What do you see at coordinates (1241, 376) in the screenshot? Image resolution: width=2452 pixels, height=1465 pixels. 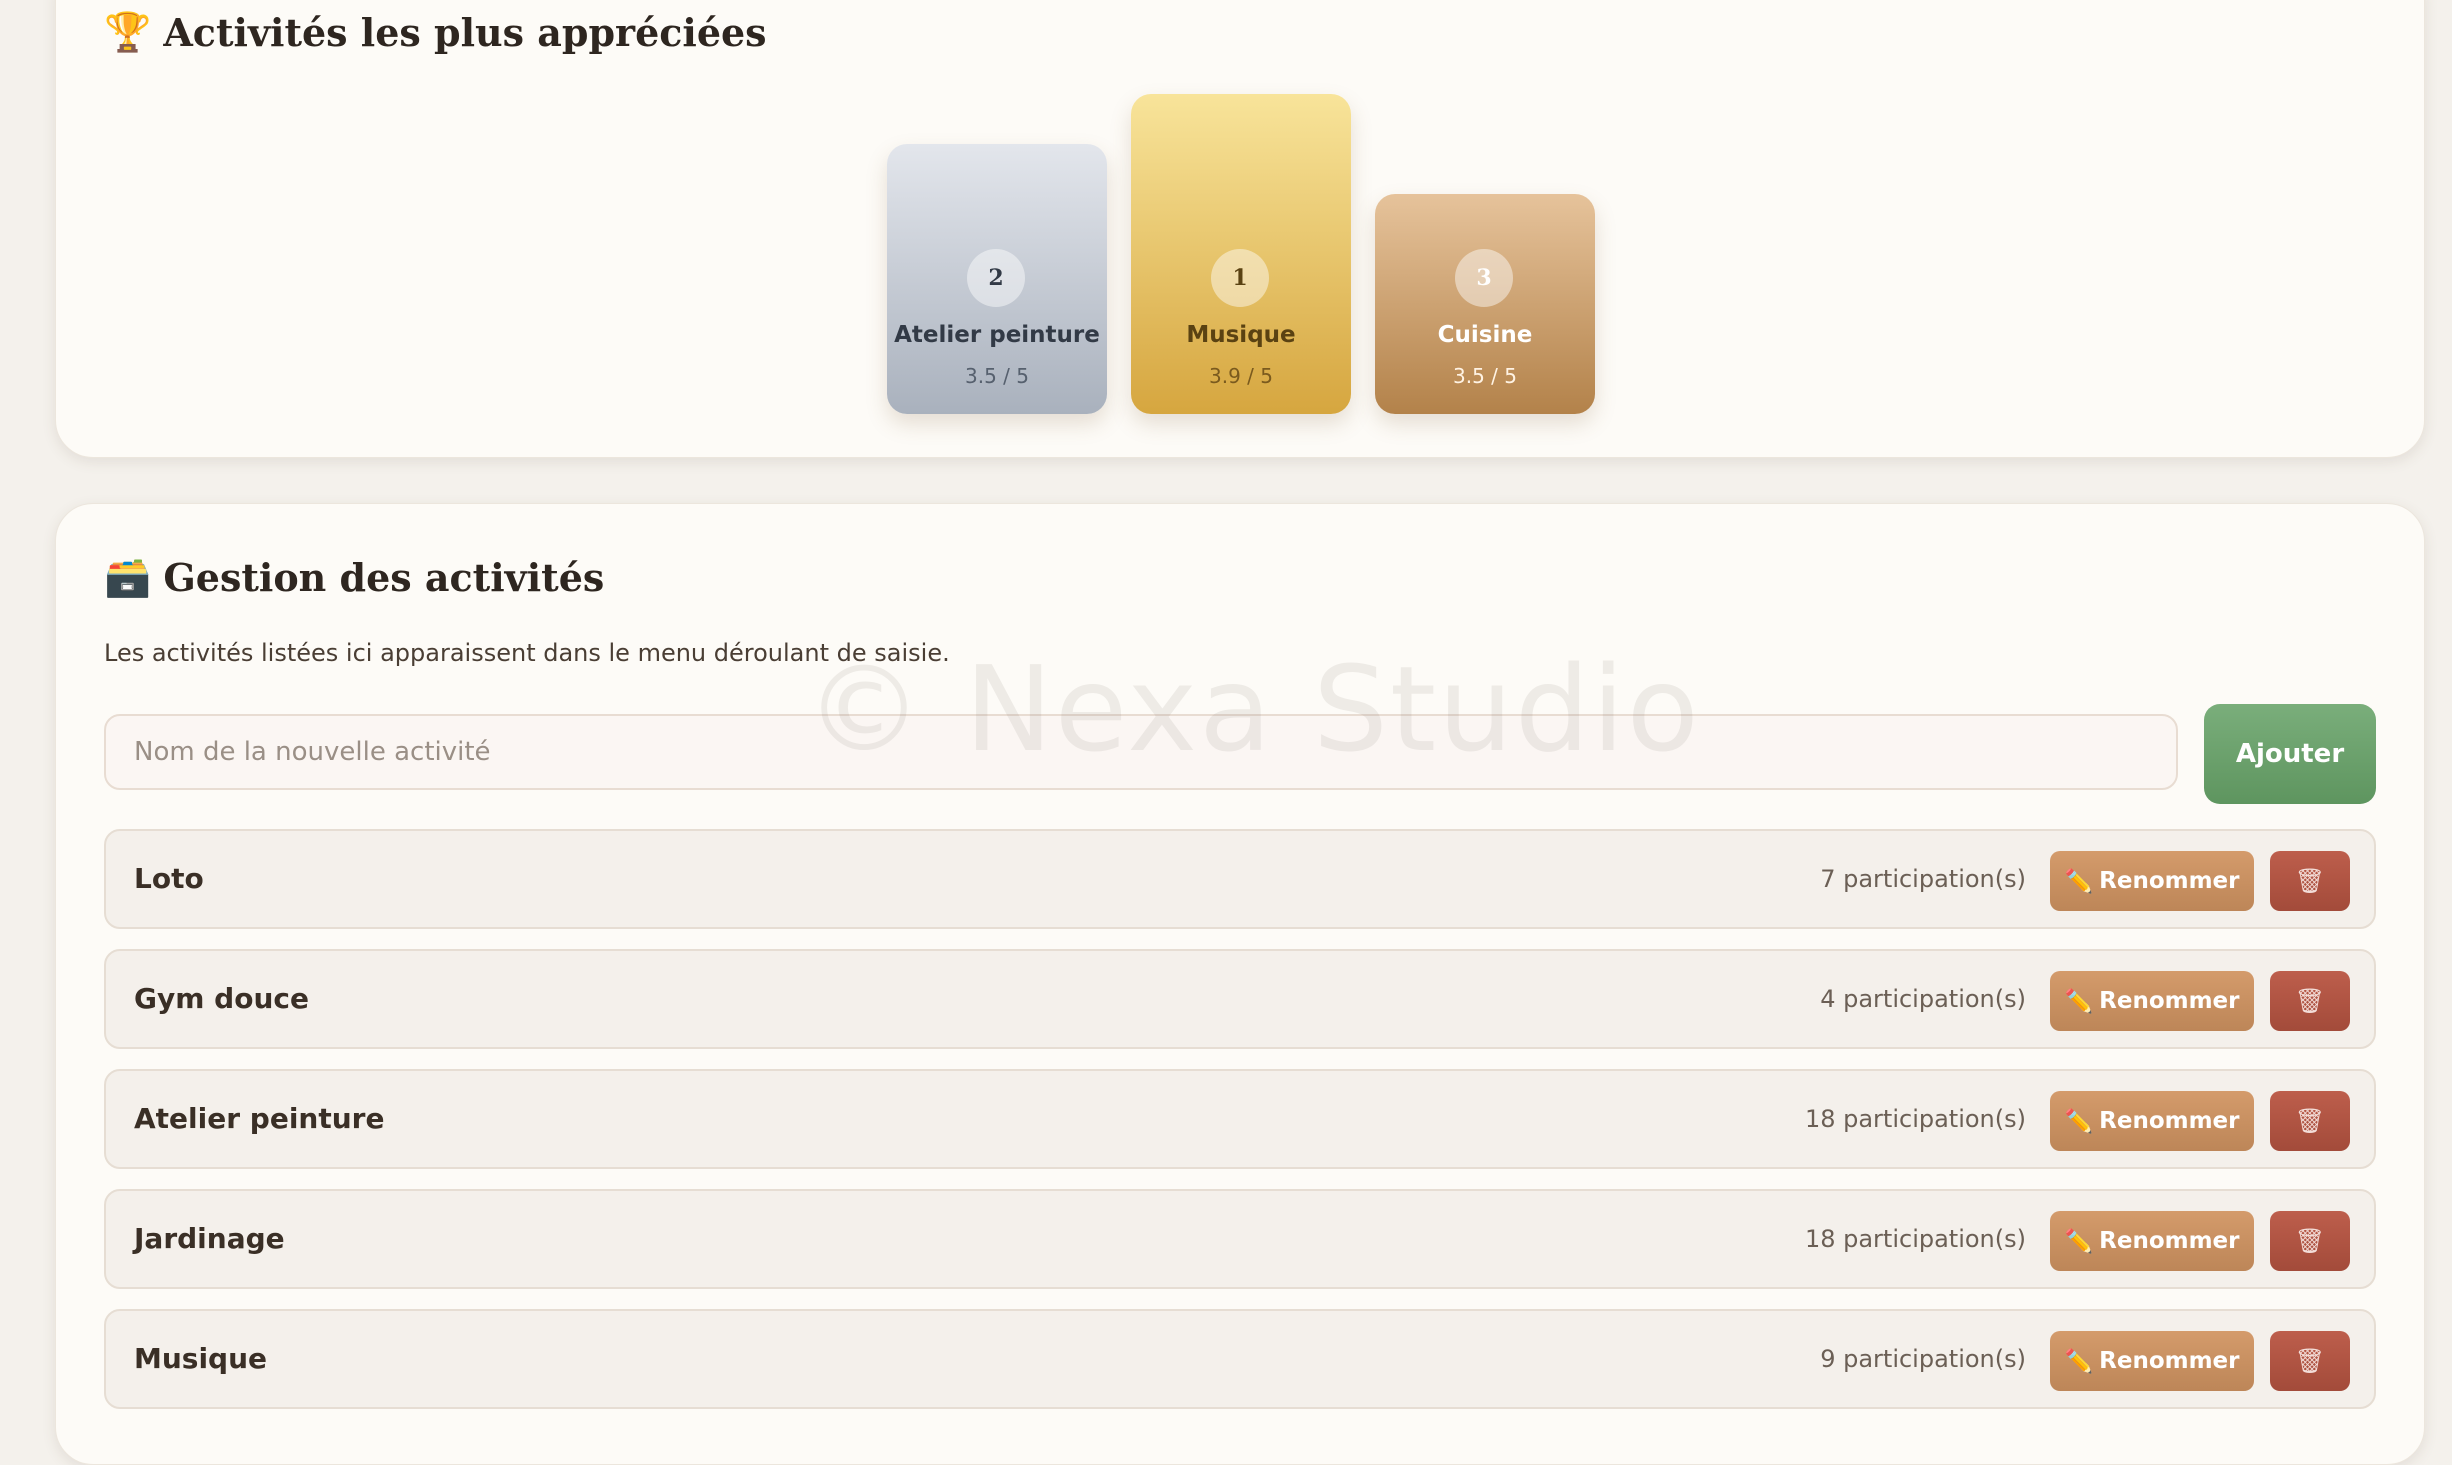 I see `podium-activity-score: 3.9 / 5` at bounding box center [1241, 376].